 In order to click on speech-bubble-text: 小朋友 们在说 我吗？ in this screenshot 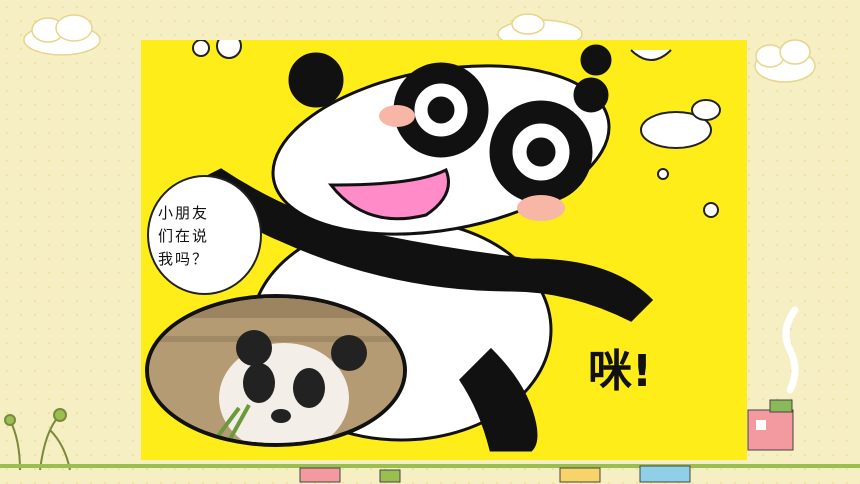, I will do `click(203, 236)`.